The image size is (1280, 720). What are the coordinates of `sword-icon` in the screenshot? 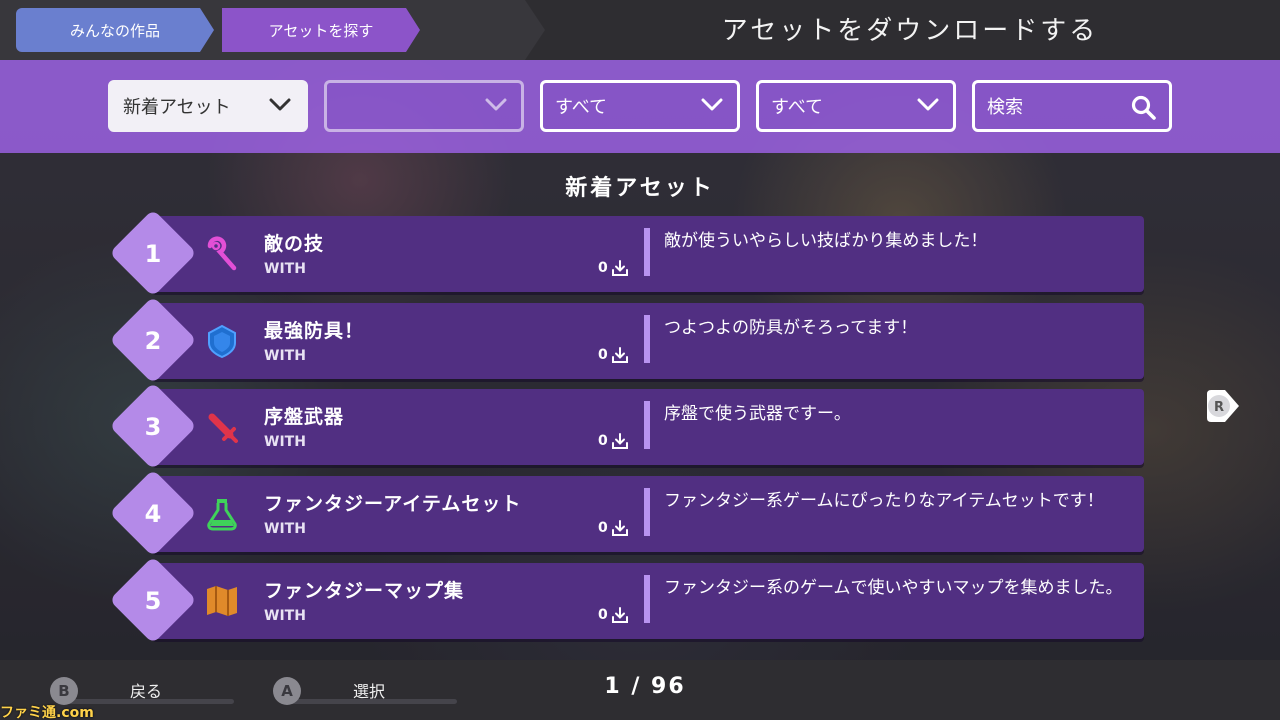 It's located at (222, 427).